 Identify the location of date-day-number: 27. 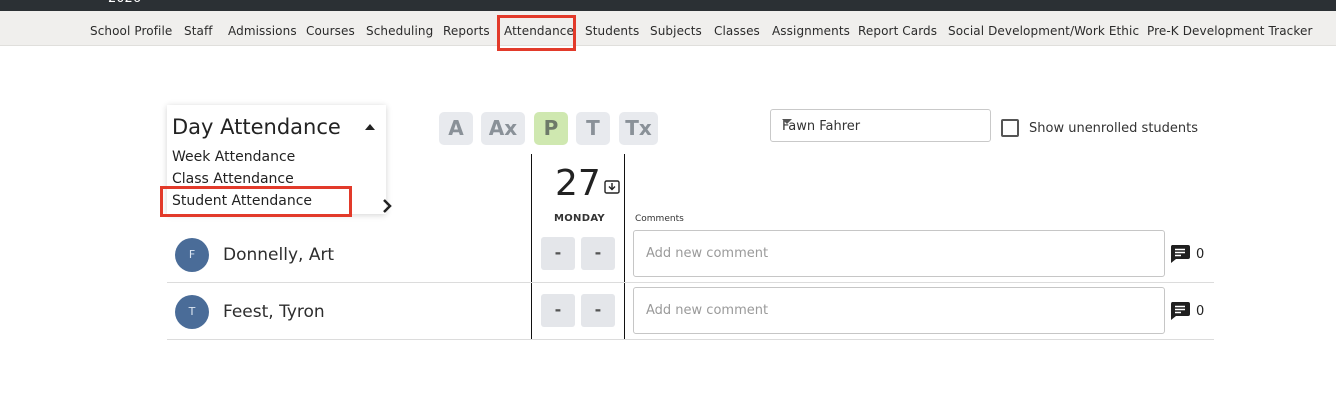
(578, 183).